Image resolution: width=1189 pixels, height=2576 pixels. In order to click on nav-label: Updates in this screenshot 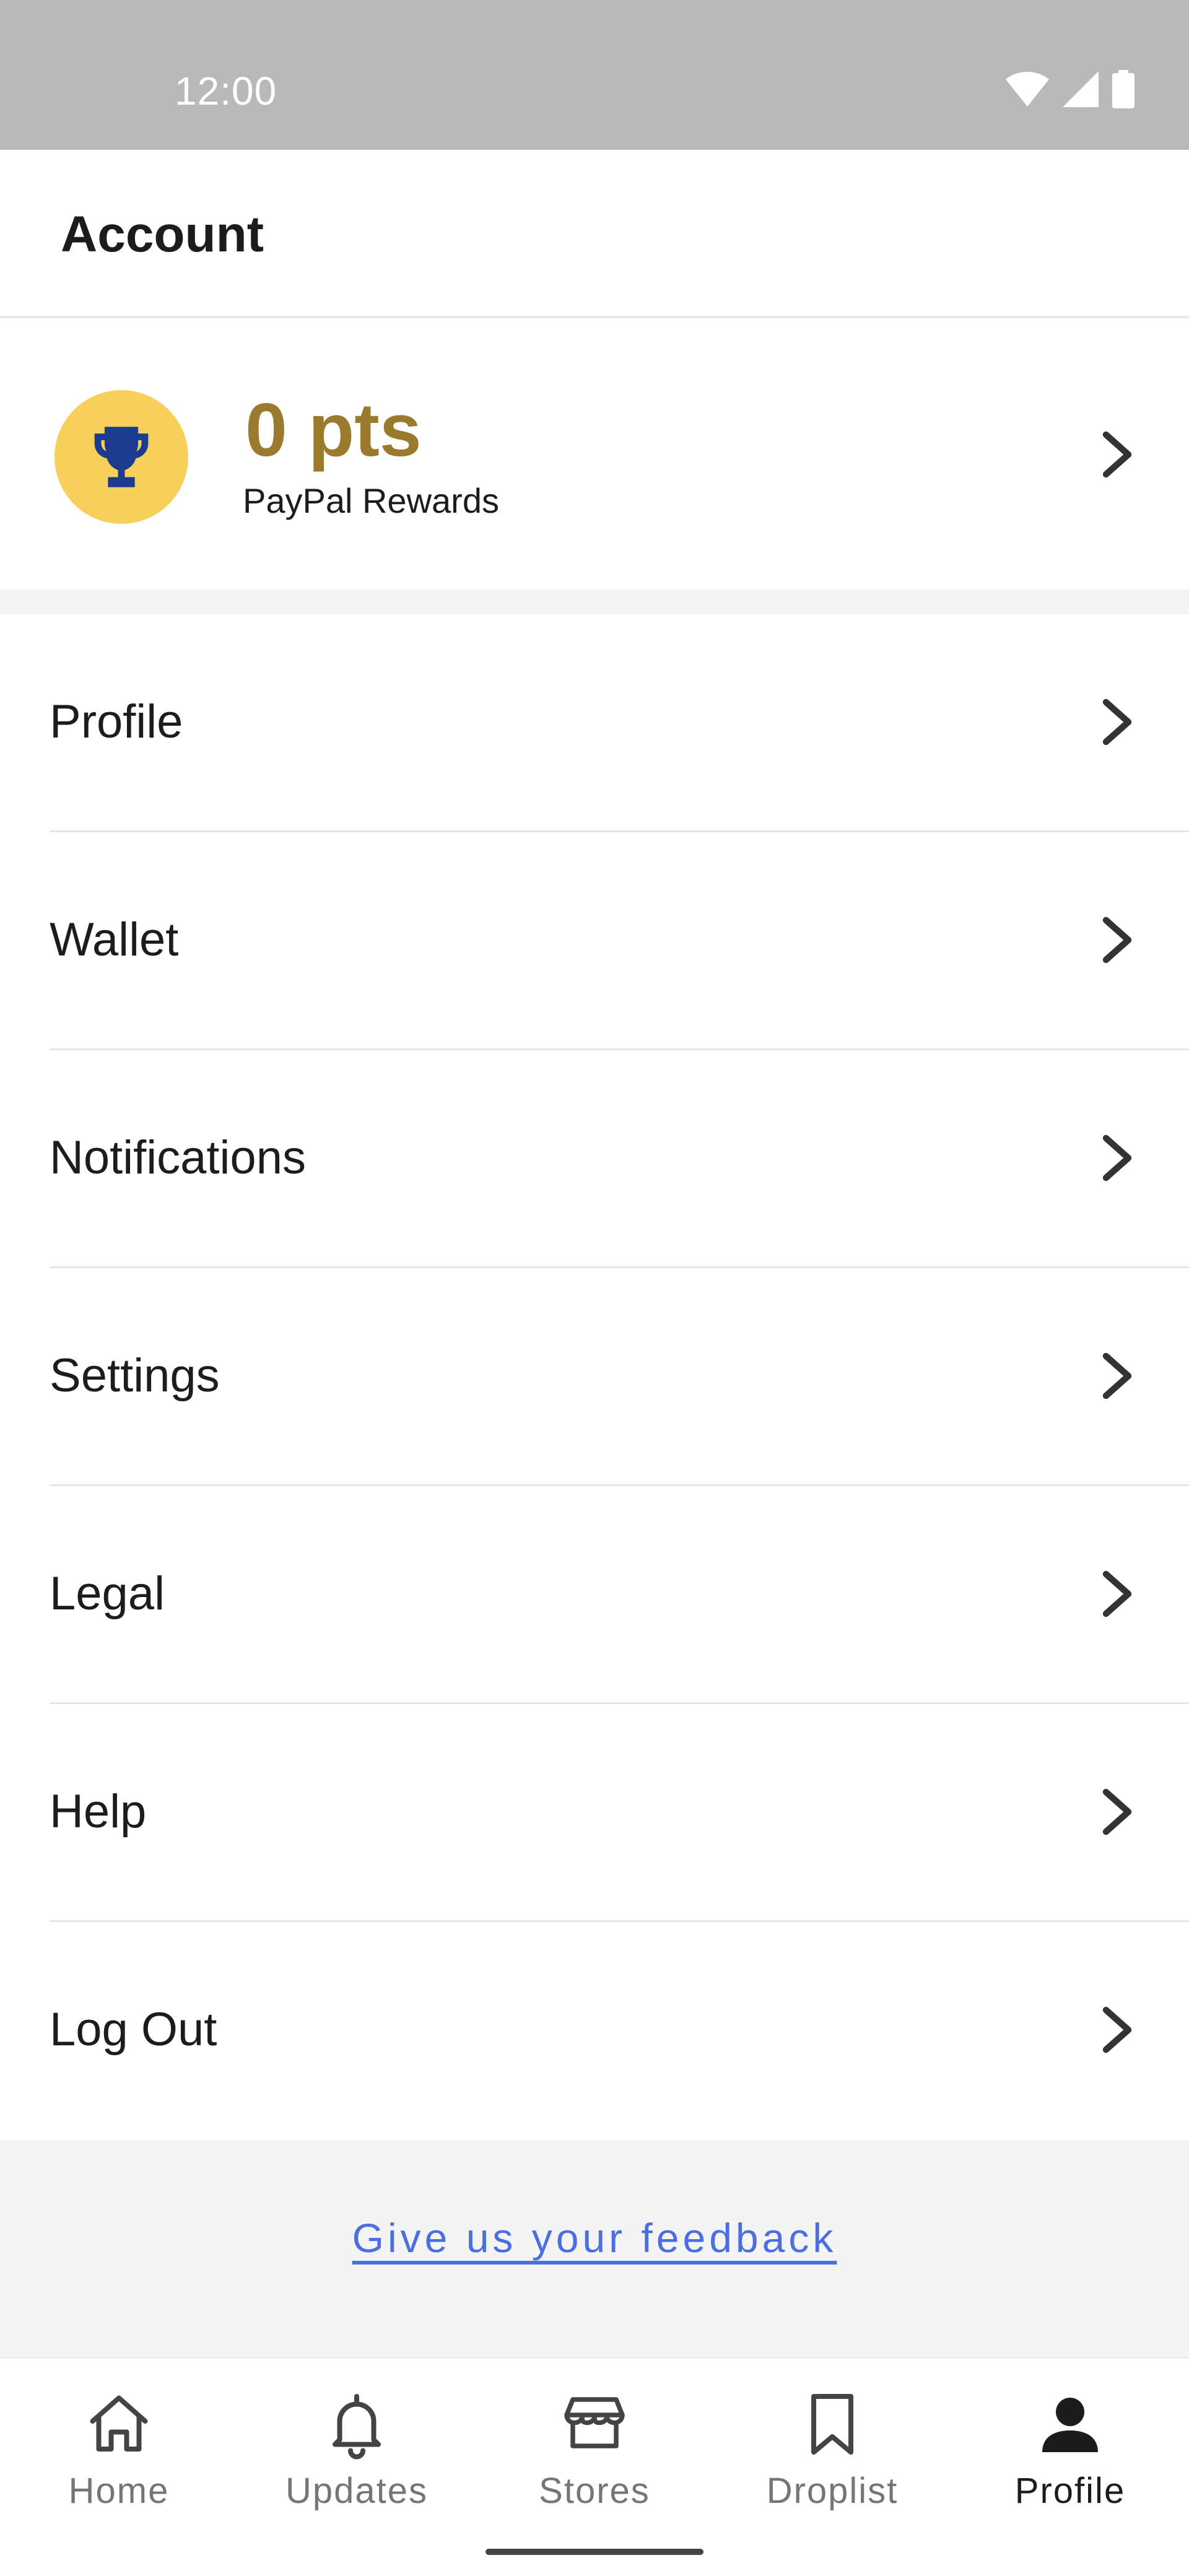, I will do `click(357, 2491)`.